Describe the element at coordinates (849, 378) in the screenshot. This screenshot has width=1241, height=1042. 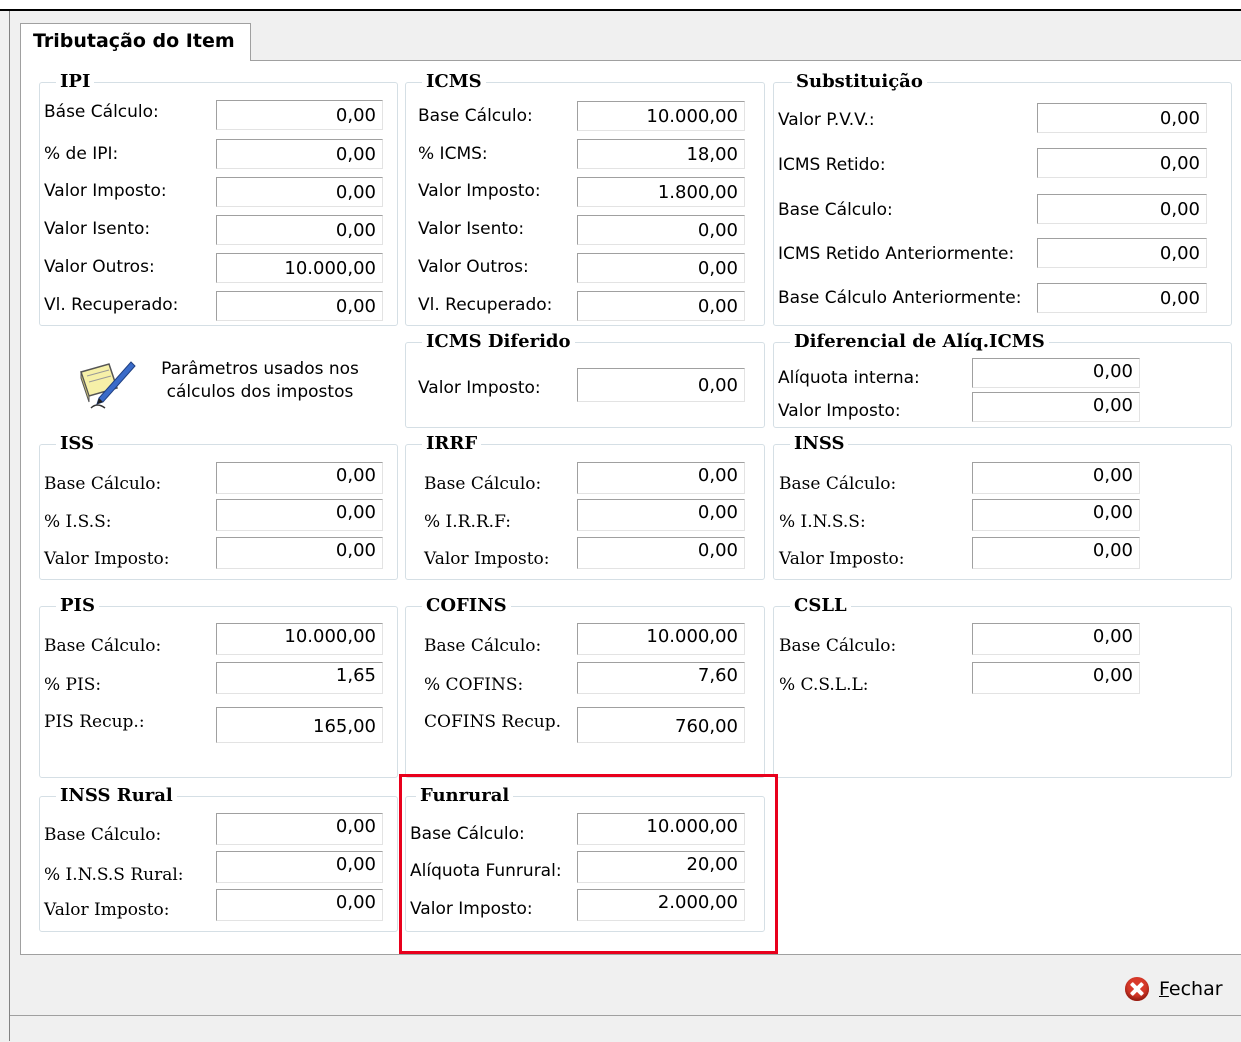
I see `dif-aliq-interna-label: Alíquota interna:` at that location.